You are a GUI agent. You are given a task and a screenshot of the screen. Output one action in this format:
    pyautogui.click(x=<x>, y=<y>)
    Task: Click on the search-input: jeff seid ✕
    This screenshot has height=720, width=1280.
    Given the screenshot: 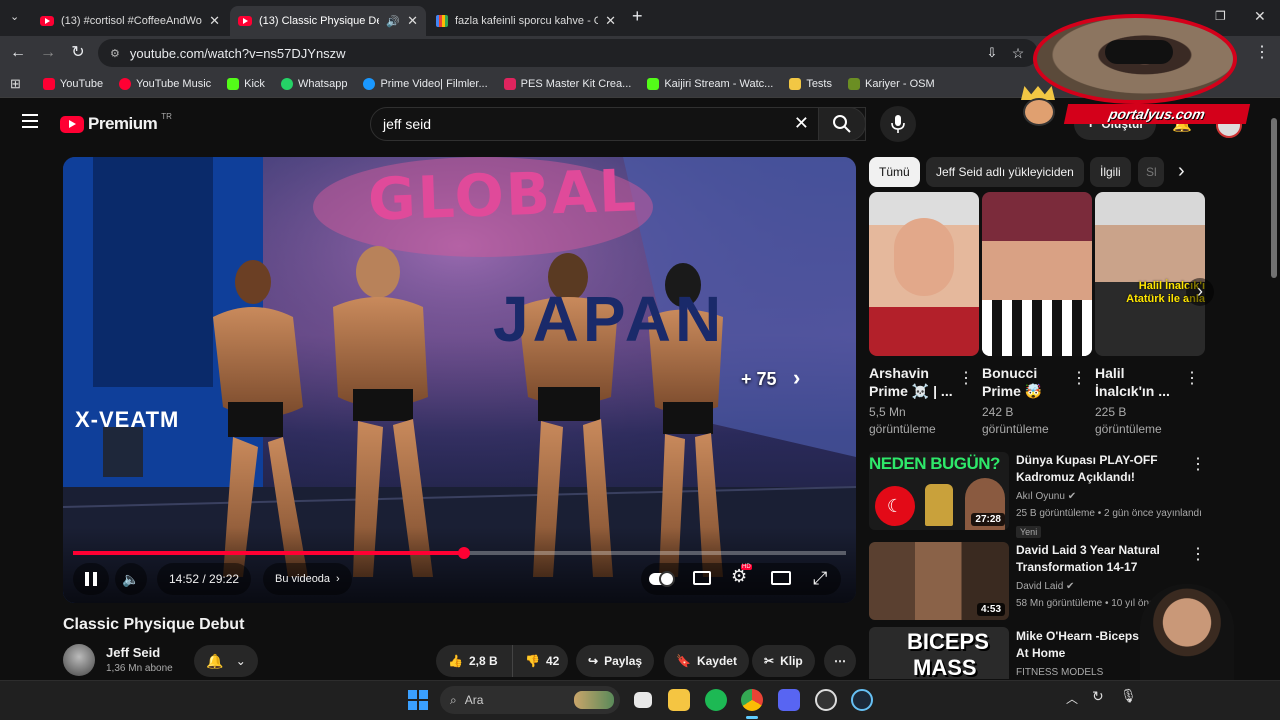 What is the action you would take?
    pyautogui.click(x=618, y=124)
    